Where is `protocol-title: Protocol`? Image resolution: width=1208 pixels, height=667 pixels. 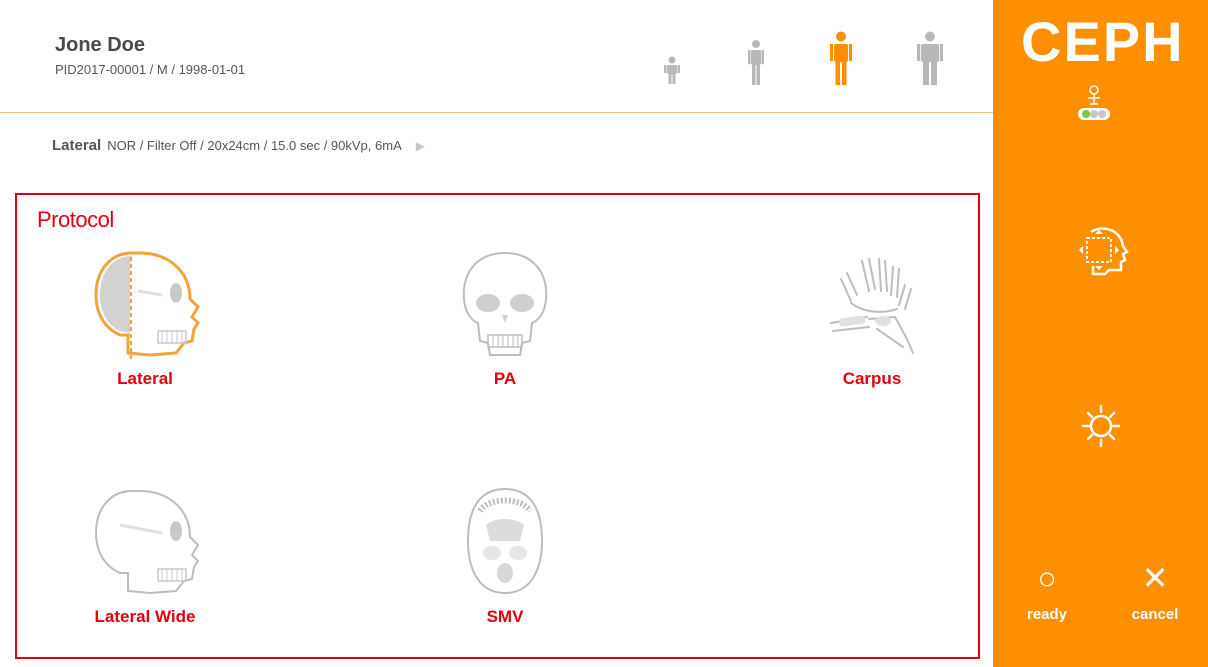 protocol-title: Protocol is located at coordinates (75, 219).